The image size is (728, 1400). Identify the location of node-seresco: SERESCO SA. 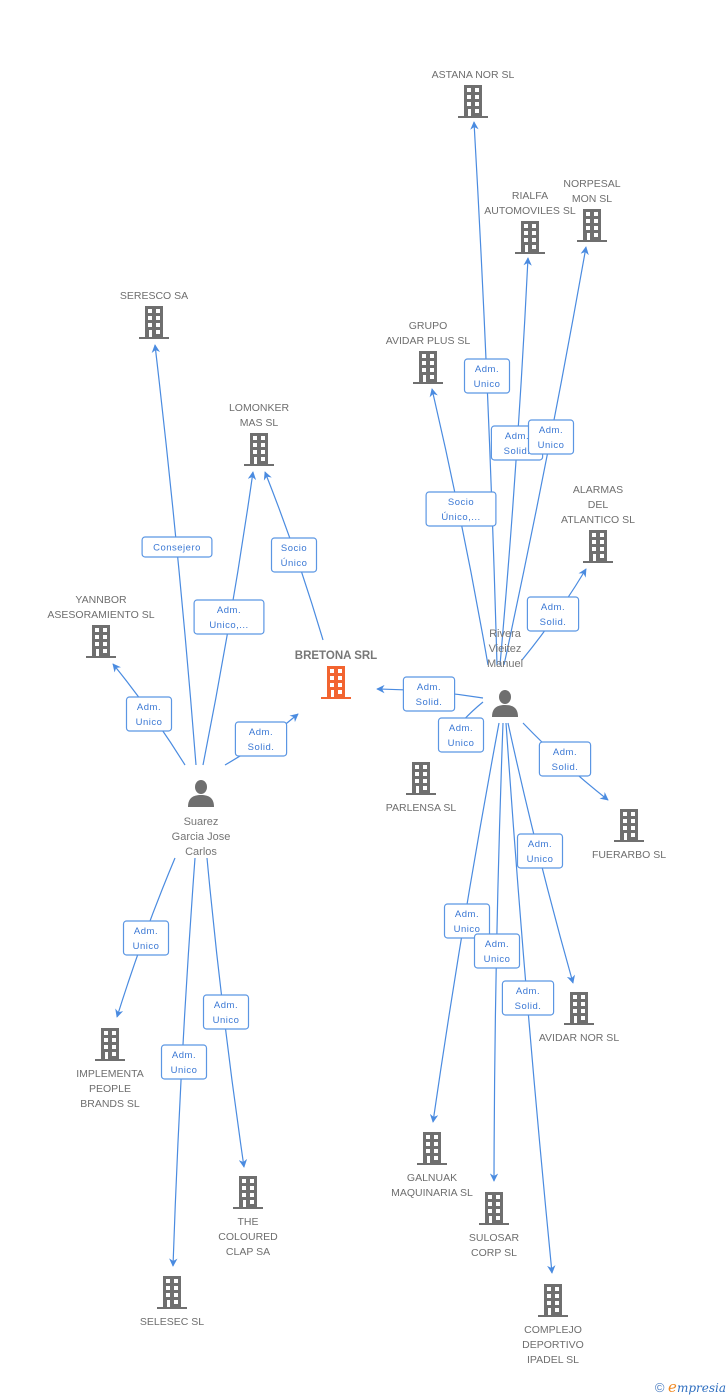
(154, 314).